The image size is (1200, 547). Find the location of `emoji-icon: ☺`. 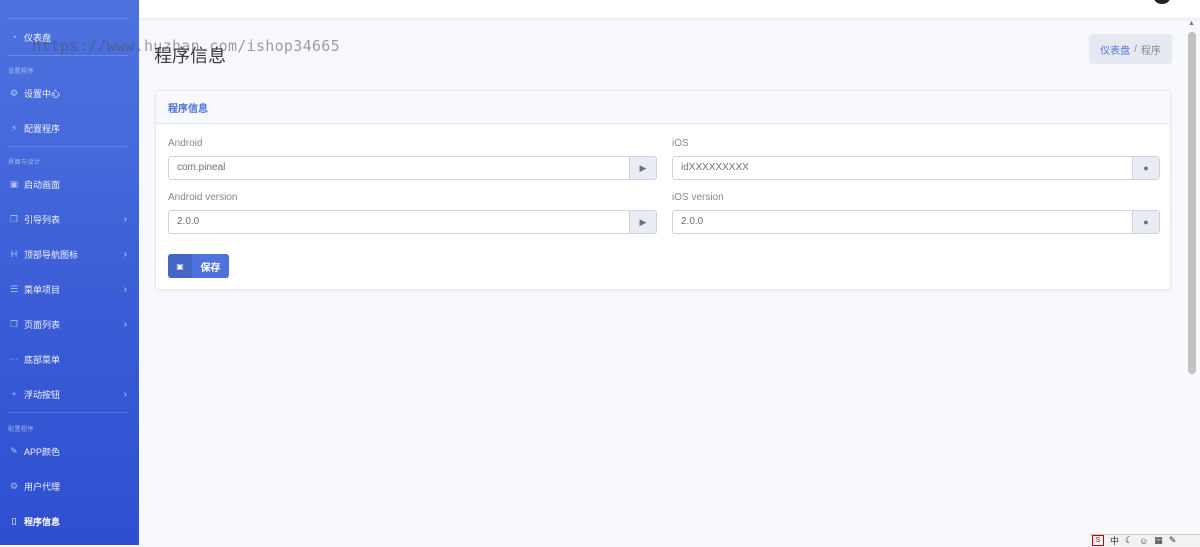

emoji-icon: ☺ is located at coordinates (1143, 541).